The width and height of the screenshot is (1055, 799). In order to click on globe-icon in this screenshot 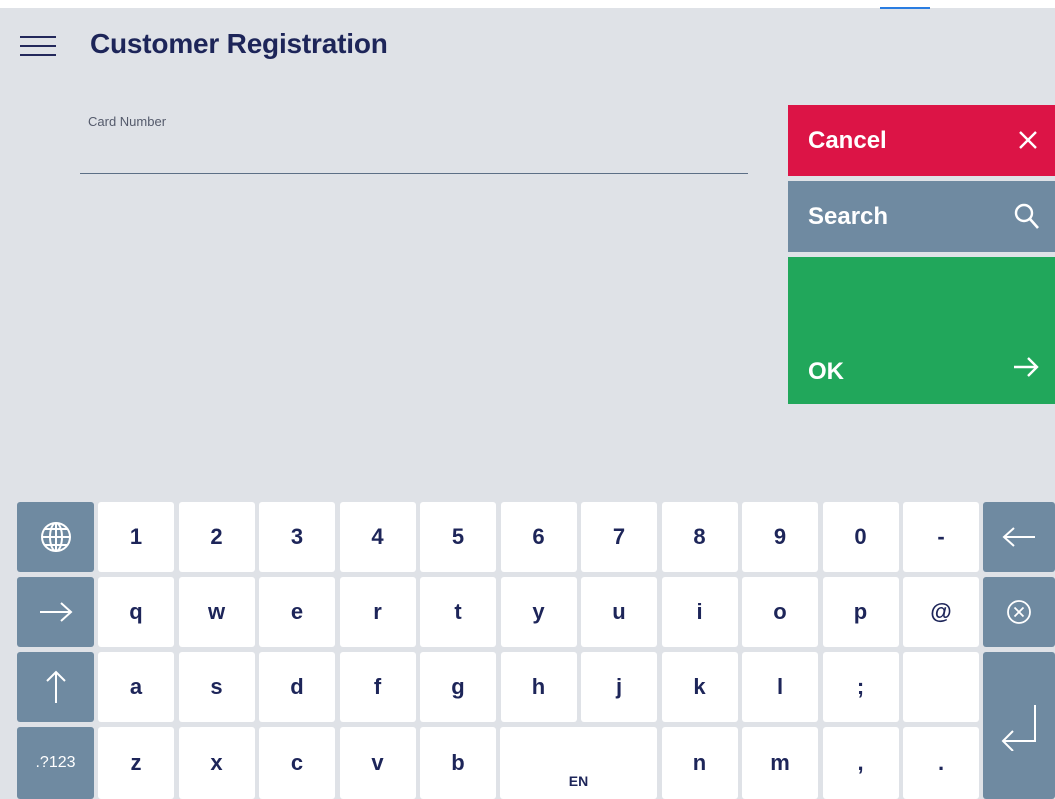, I will do `click(55, 537)`.